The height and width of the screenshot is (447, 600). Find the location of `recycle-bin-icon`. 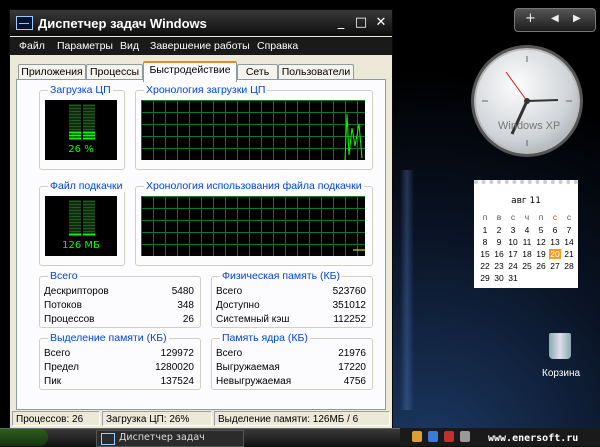

recycle-bin-icon is located at coordinates (560, 346).